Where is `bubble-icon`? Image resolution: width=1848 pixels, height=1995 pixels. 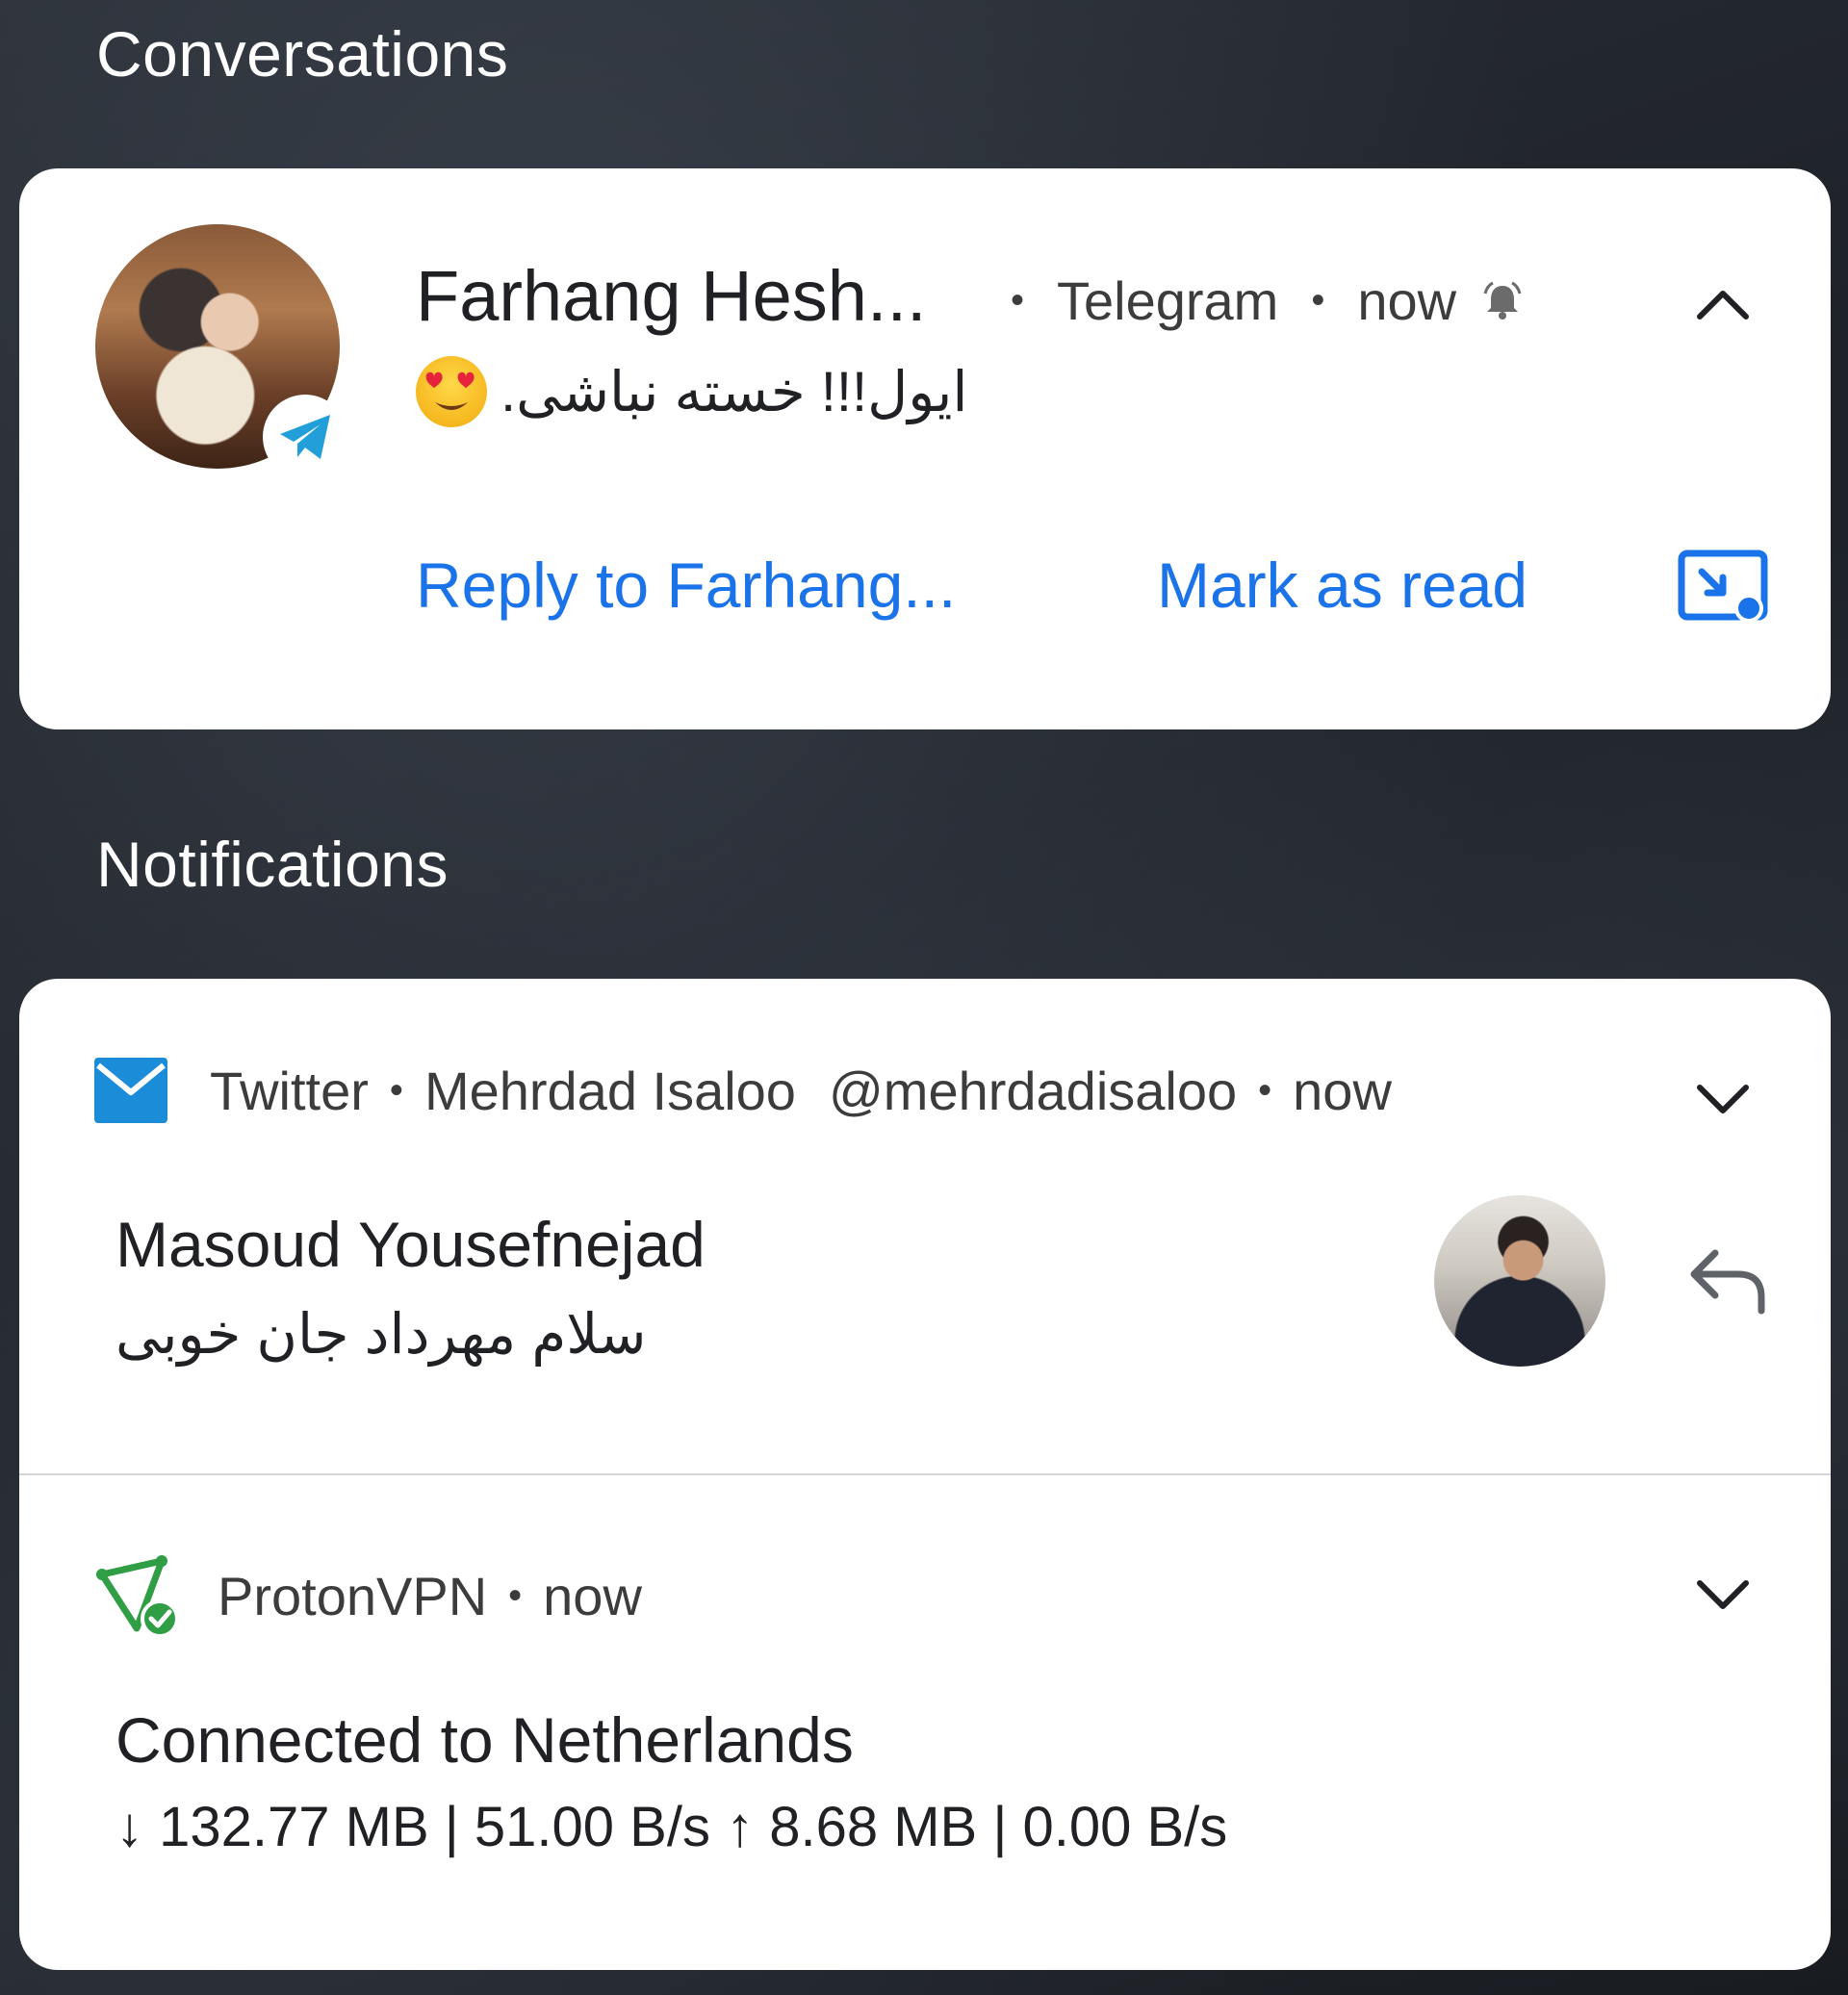
bubble-icon is located at coordinates (1725, 588).